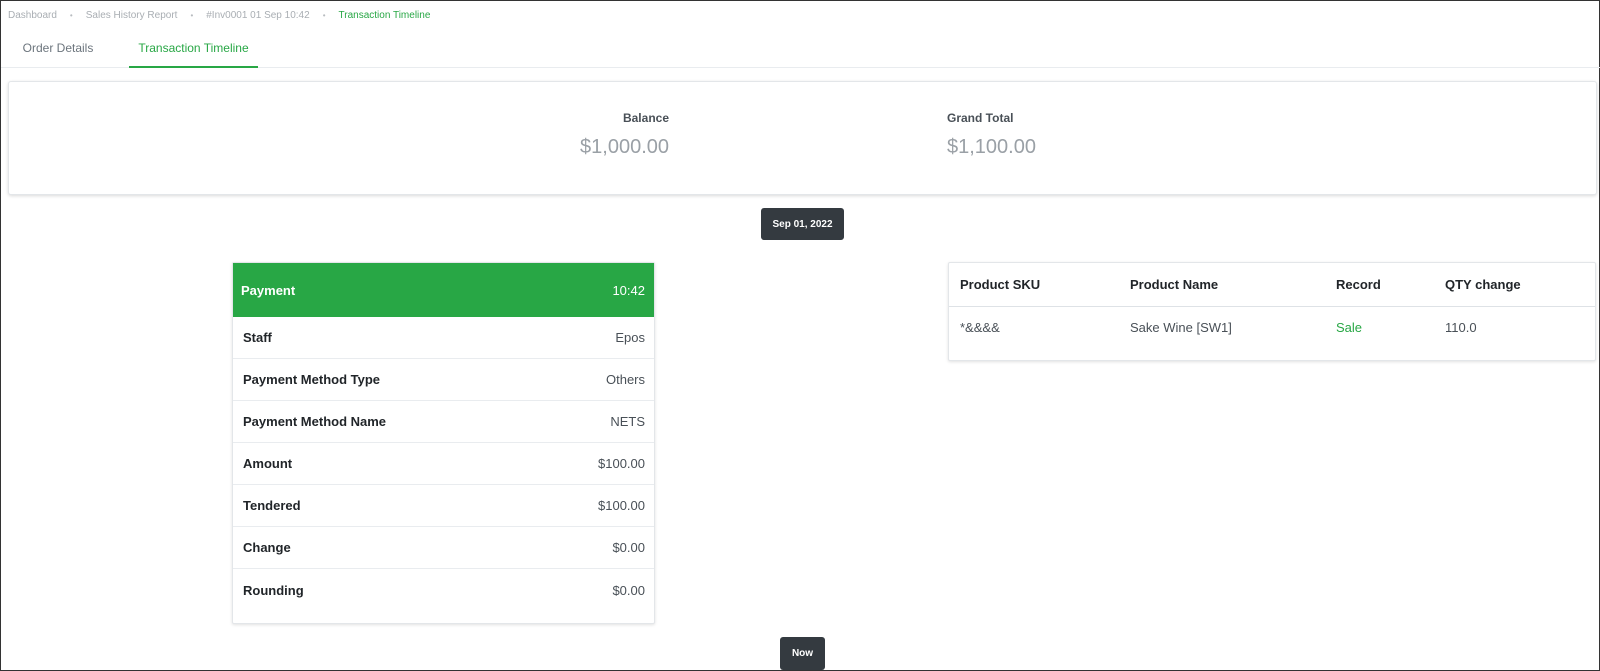  I want to click on breadcrumb-dashboard: Dashboard, so click(32, 15).